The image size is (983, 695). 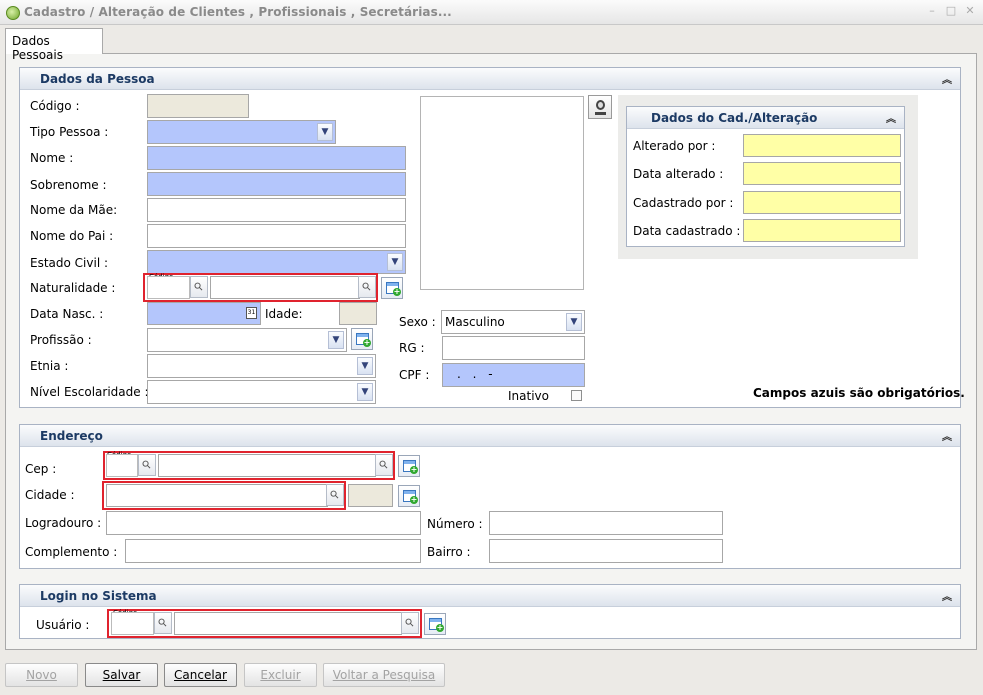 I want to click on excluir-button: Excluir, so click(x=280, y=675).